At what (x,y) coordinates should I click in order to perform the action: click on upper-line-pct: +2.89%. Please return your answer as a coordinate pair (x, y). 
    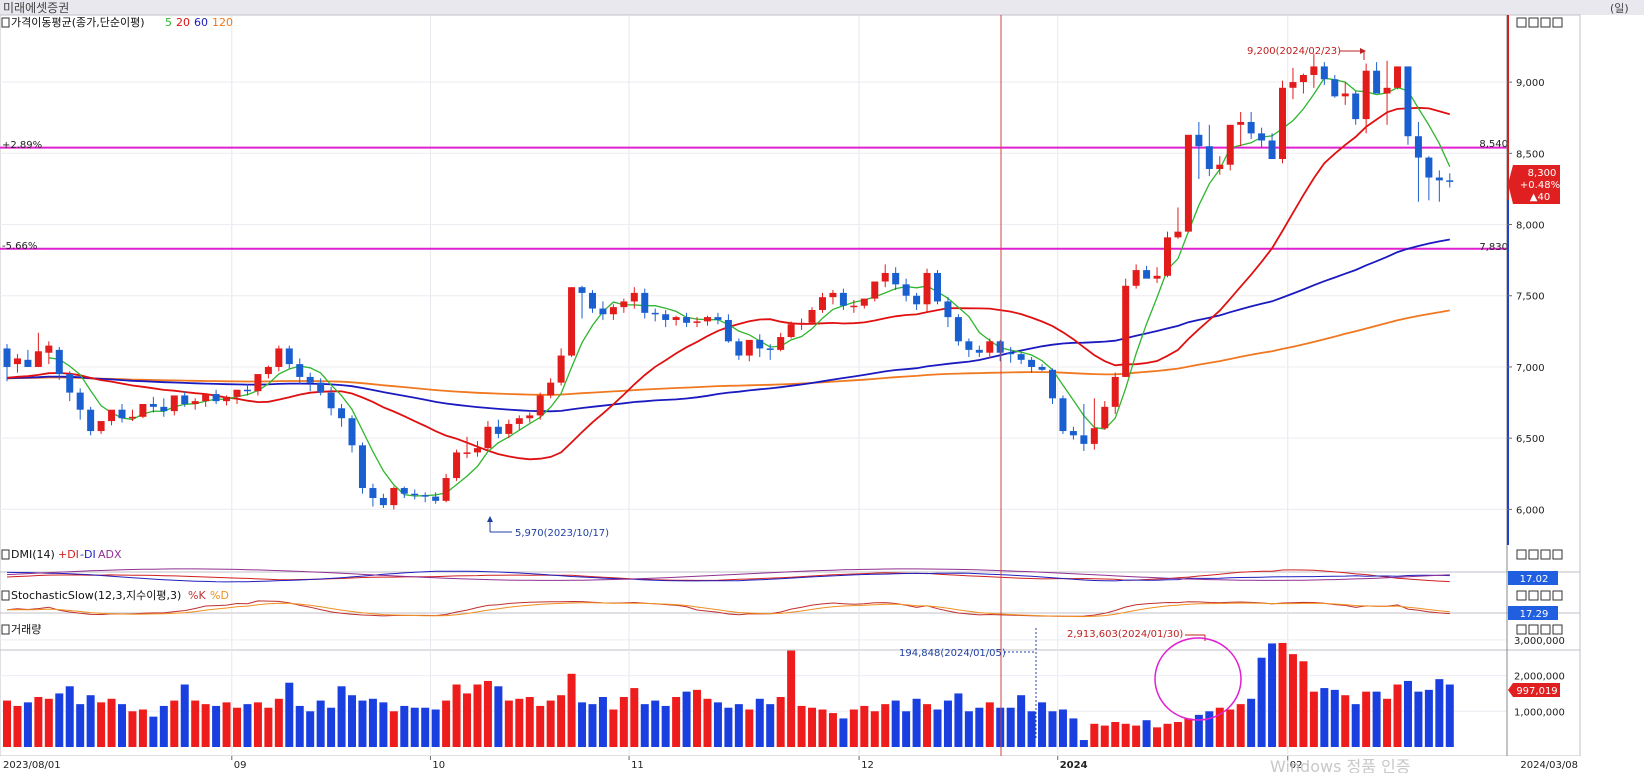
    Looking at the image, I should click on (22, 145).